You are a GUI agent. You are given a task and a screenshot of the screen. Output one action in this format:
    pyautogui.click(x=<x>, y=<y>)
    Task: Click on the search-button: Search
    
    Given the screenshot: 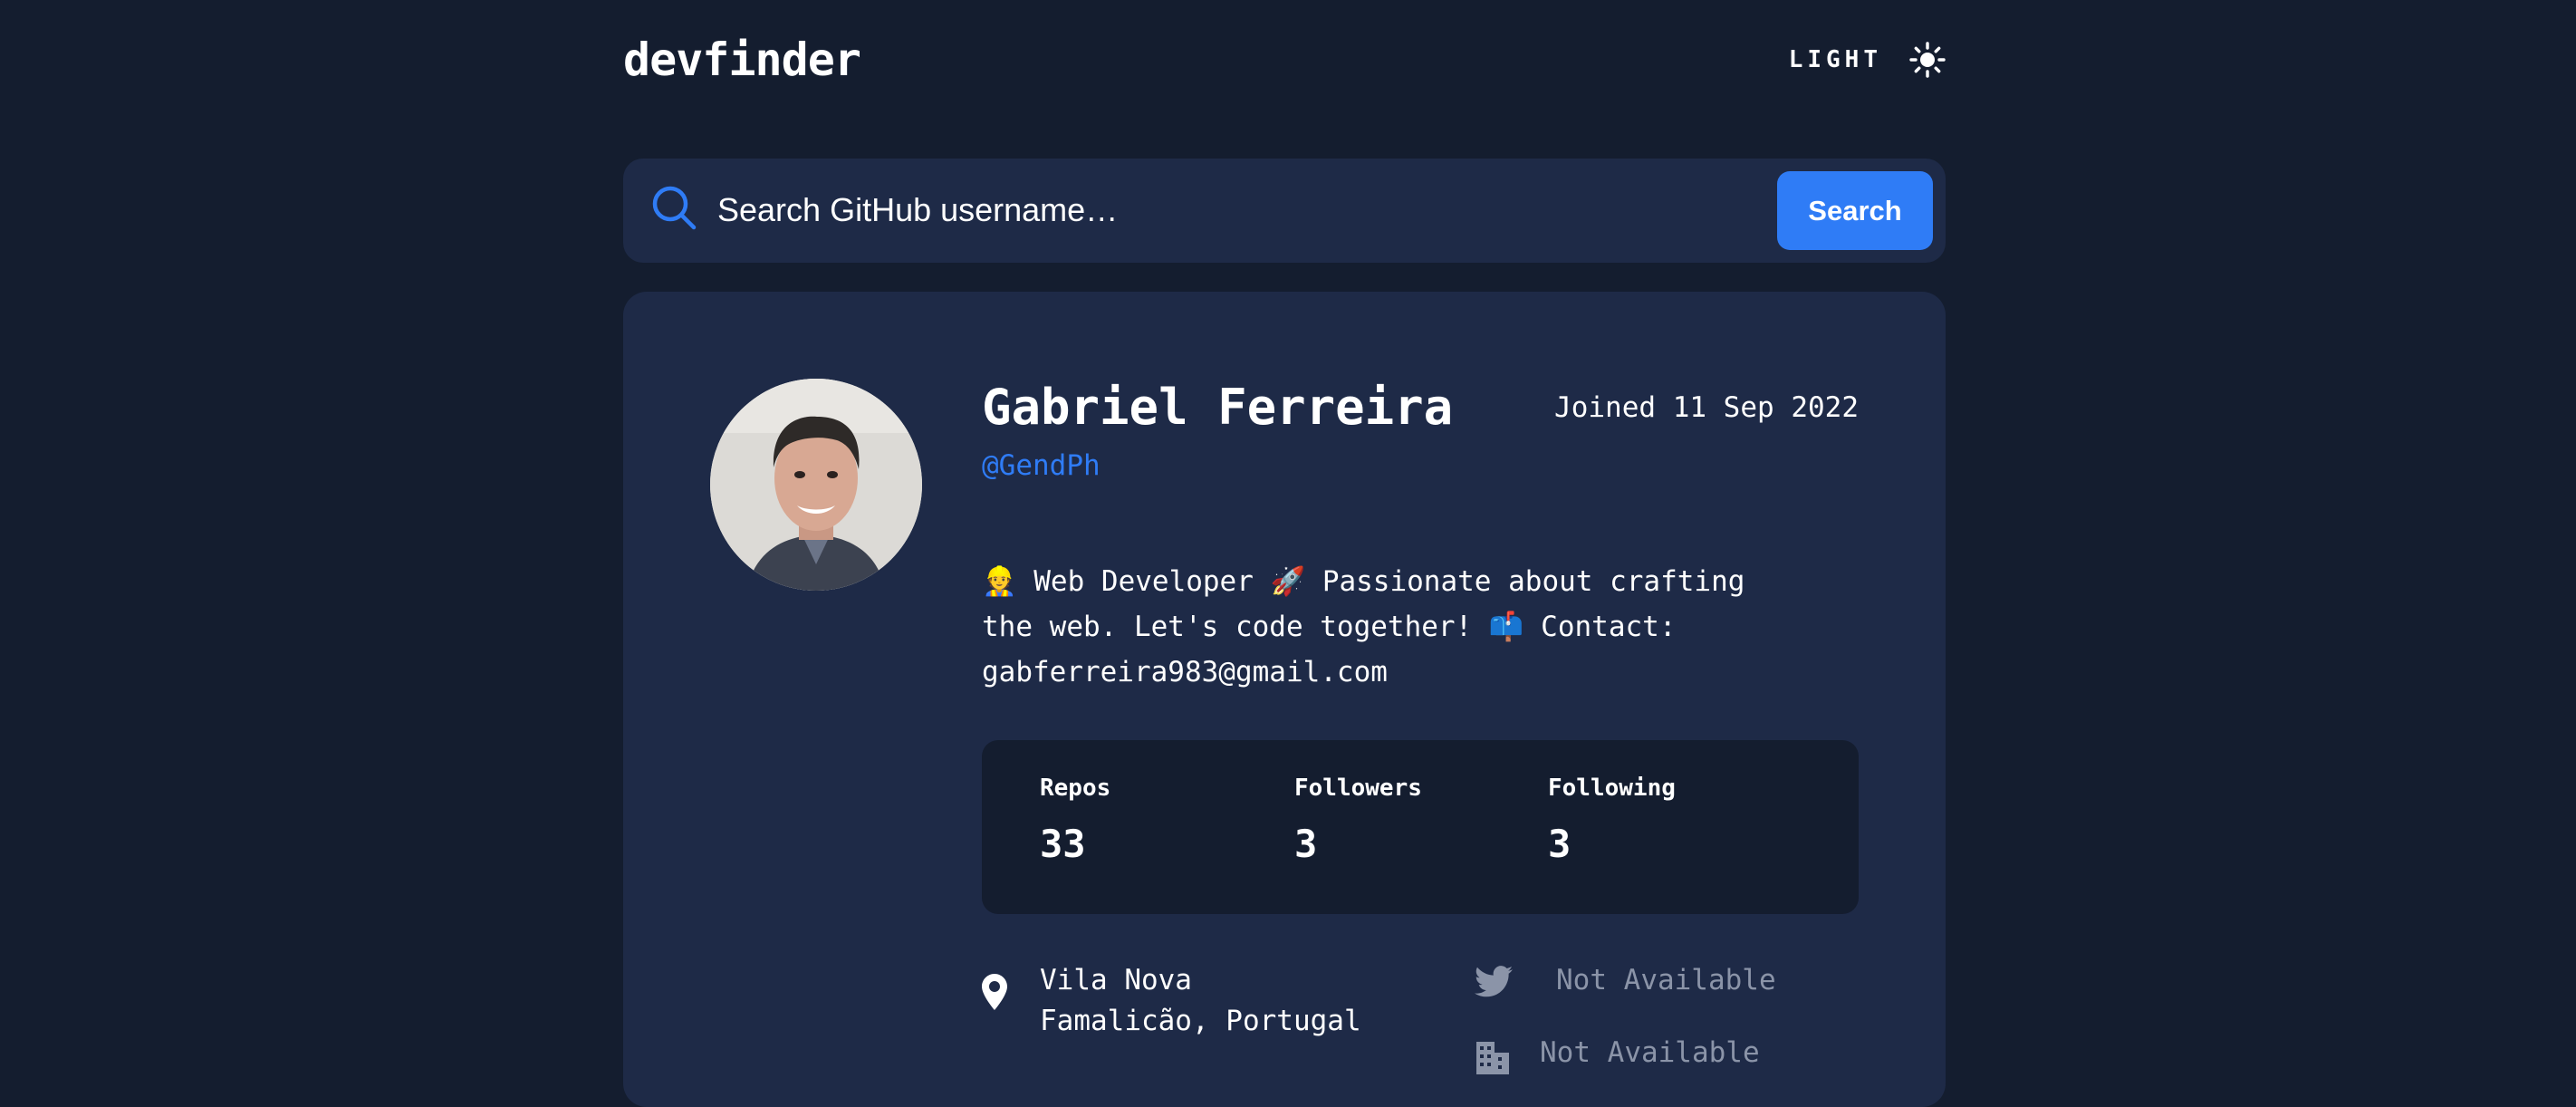 What is the action you would take?
    pyautogui.click(x=1855, y=210)
    